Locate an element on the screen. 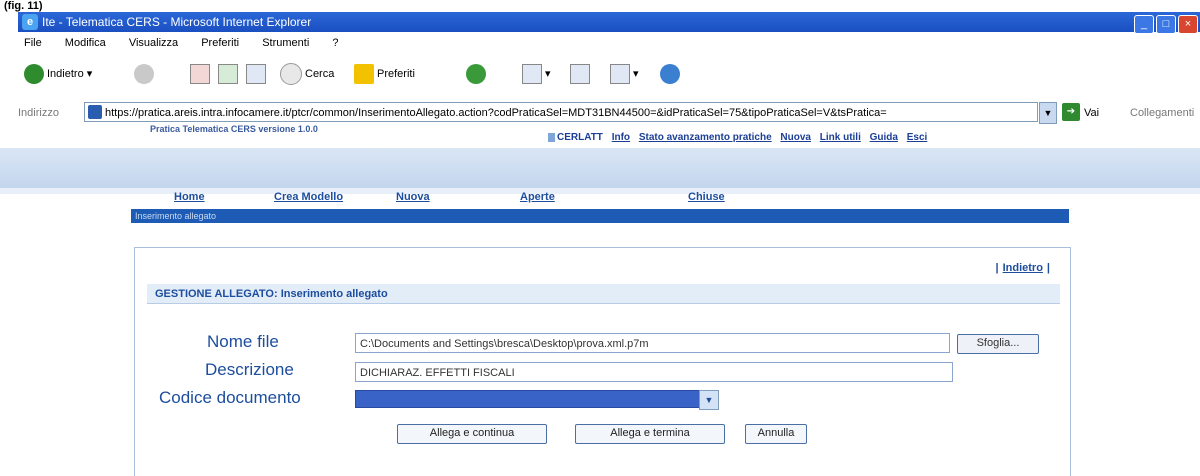 The height and width of the screenshot is (476, 1200). refresh-button is located at coordinates (228, 74).